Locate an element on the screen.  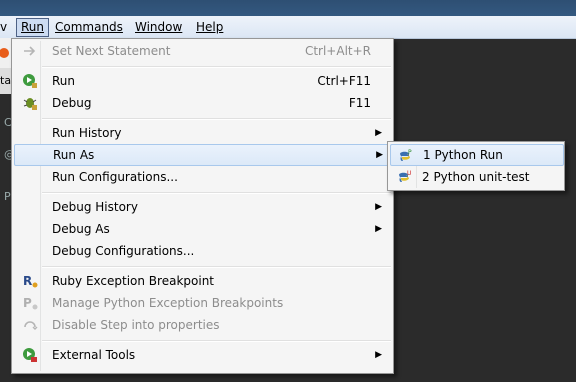
menu-item-external-tools: External Tools ▶ is located at coordinates (202, 355).